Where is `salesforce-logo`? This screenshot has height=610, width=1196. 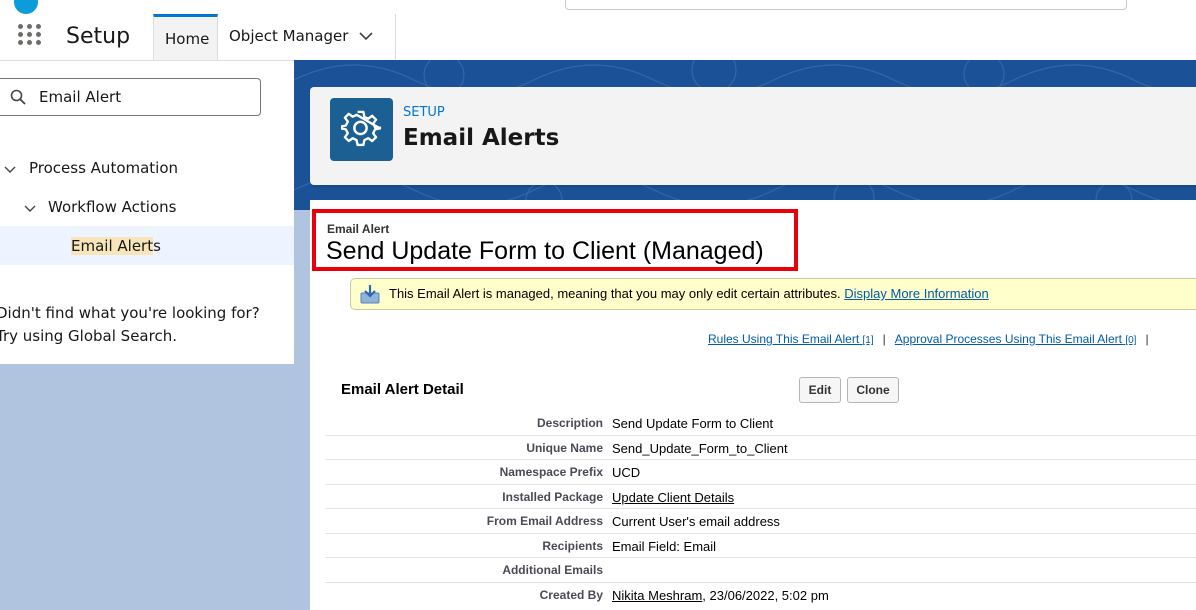
salesforce-logo is located at coordinates (26, 7).